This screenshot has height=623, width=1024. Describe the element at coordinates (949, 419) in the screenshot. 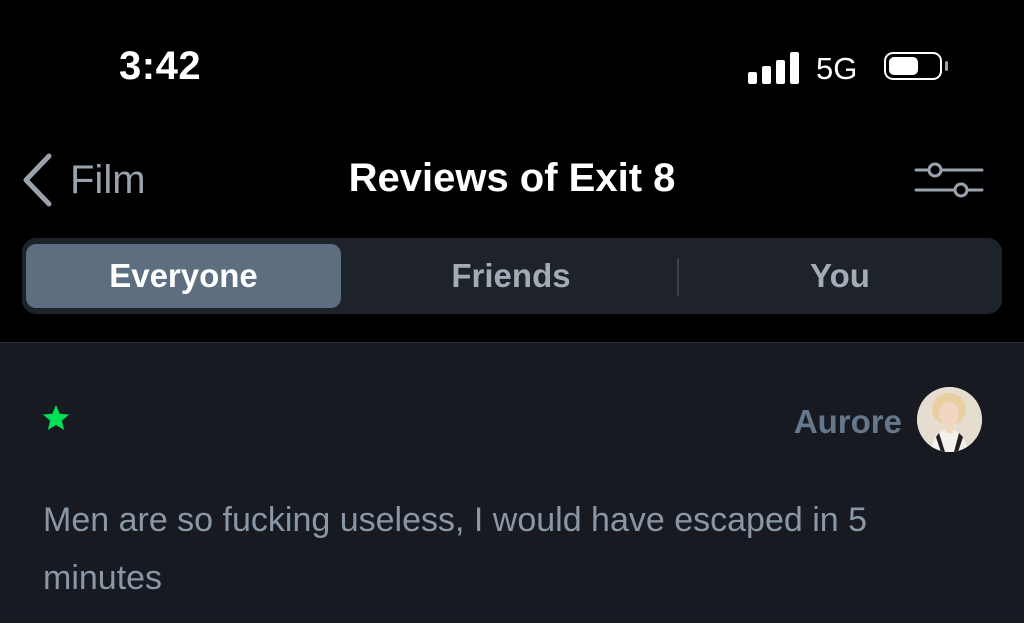

I see `avatar` at that location.